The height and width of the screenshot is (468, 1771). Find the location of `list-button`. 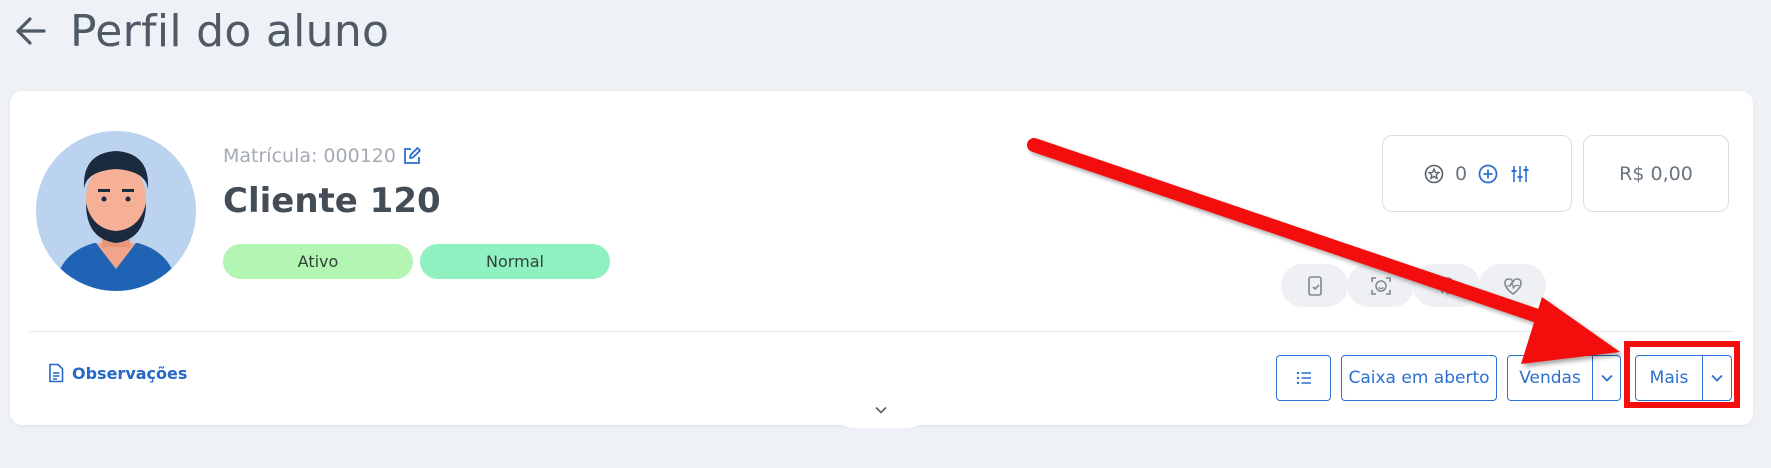

list-button is located at coordinates (1303, 378).